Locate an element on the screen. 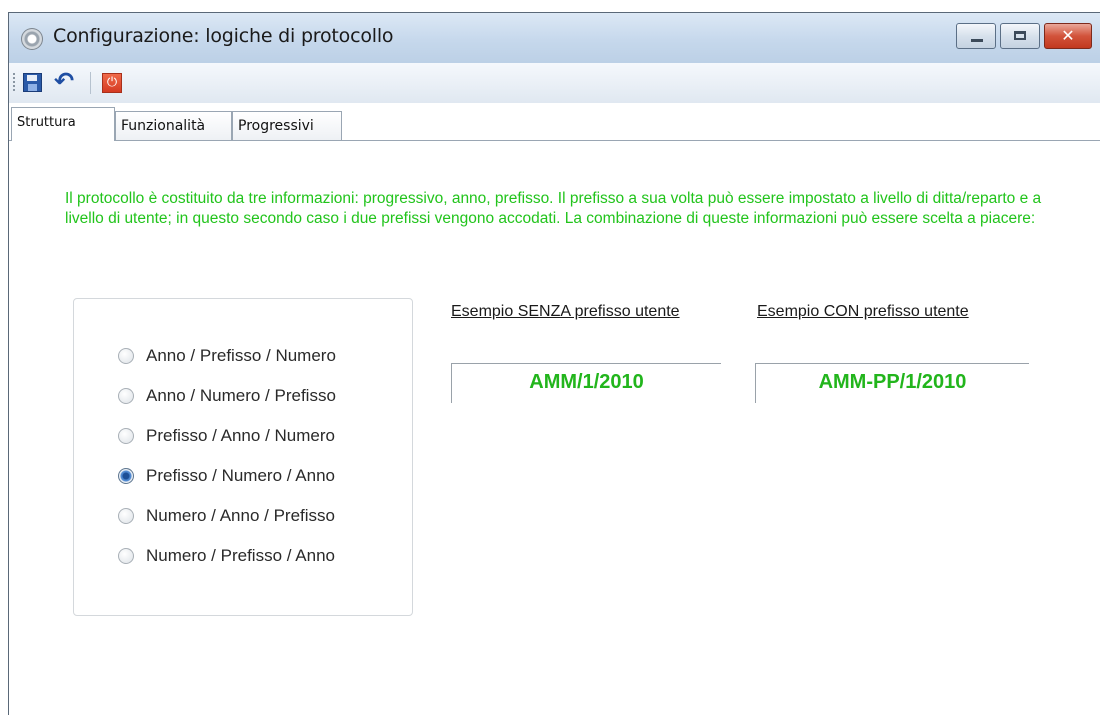  option-numero-prefisso-anno: Numero / Prefisso / Anno is located at coordinates (226, 556).